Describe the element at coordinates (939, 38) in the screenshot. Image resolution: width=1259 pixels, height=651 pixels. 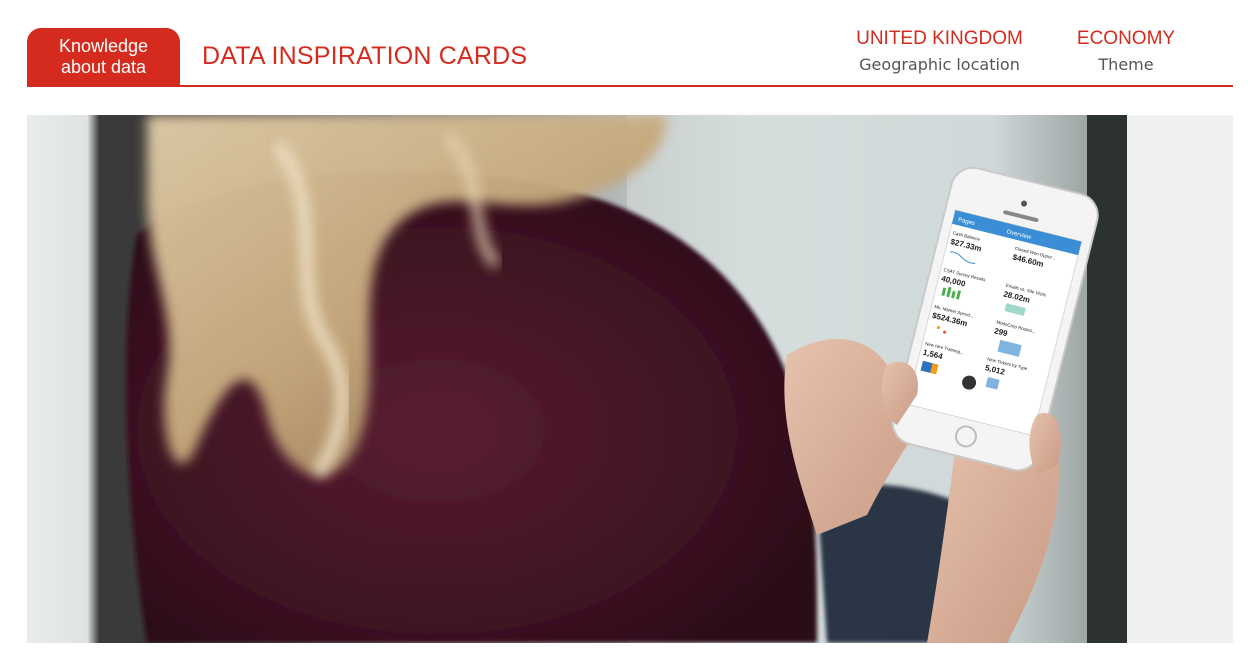
I see `location-value: UNITED KINGDOM` at that location.